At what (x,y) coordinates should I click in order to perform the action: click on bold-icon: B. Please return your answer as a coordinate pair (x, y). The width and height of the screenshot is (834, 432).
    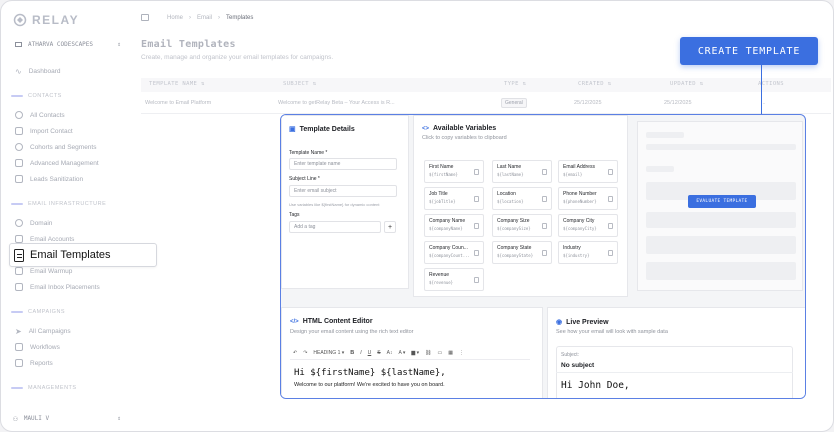
    Looking at the image, I should click on (352, 353).